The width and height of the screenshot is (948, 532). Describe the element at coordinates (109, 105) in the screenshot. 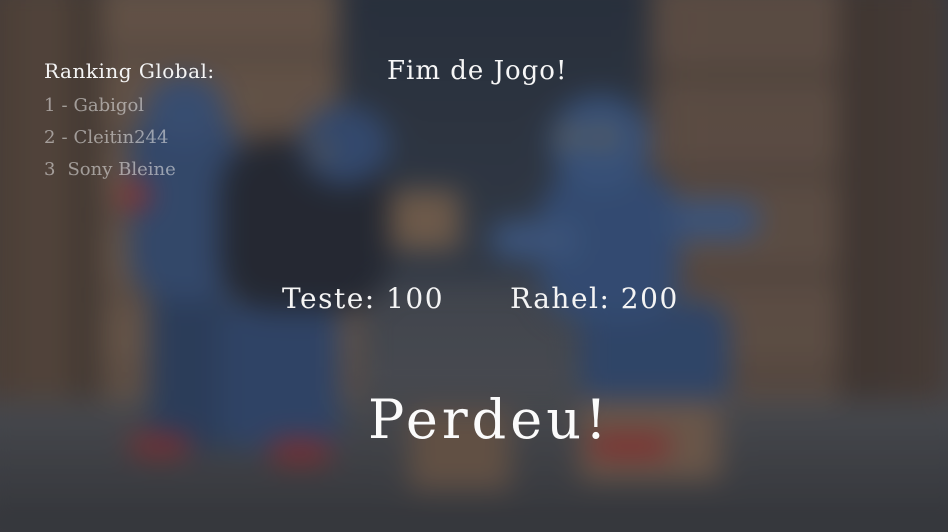

I see `ranking-player-name: Gabigol` at that location.